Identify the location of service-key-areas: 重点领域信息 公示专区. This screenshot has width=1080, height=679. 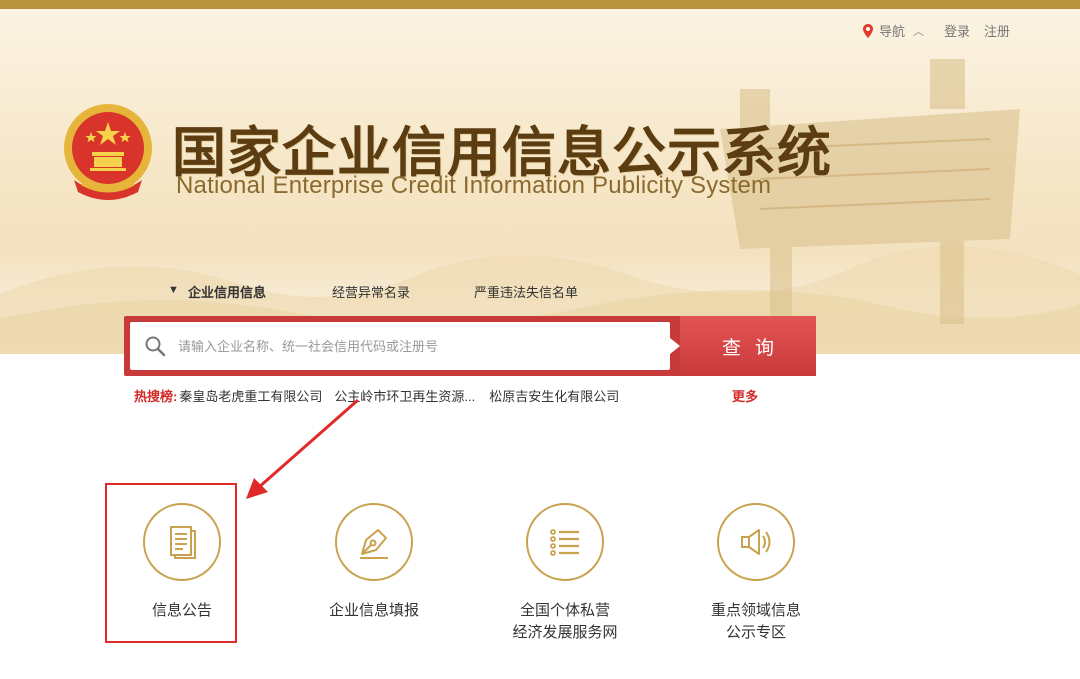
(756, 573).